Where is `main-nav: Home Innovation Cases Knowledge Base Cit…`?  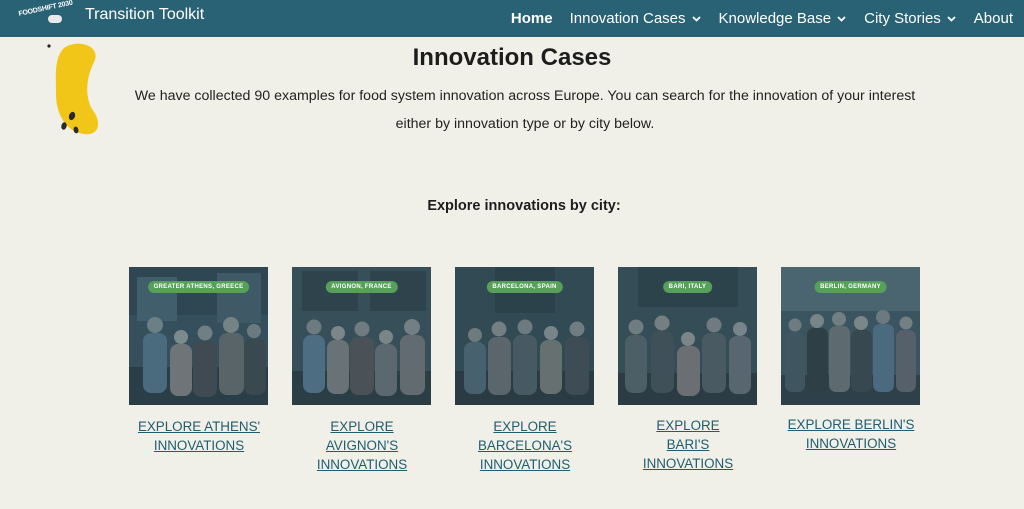 main-nav: Home Innovation Cases Knowledge Base Cit… is located at coordinates (762, 18).